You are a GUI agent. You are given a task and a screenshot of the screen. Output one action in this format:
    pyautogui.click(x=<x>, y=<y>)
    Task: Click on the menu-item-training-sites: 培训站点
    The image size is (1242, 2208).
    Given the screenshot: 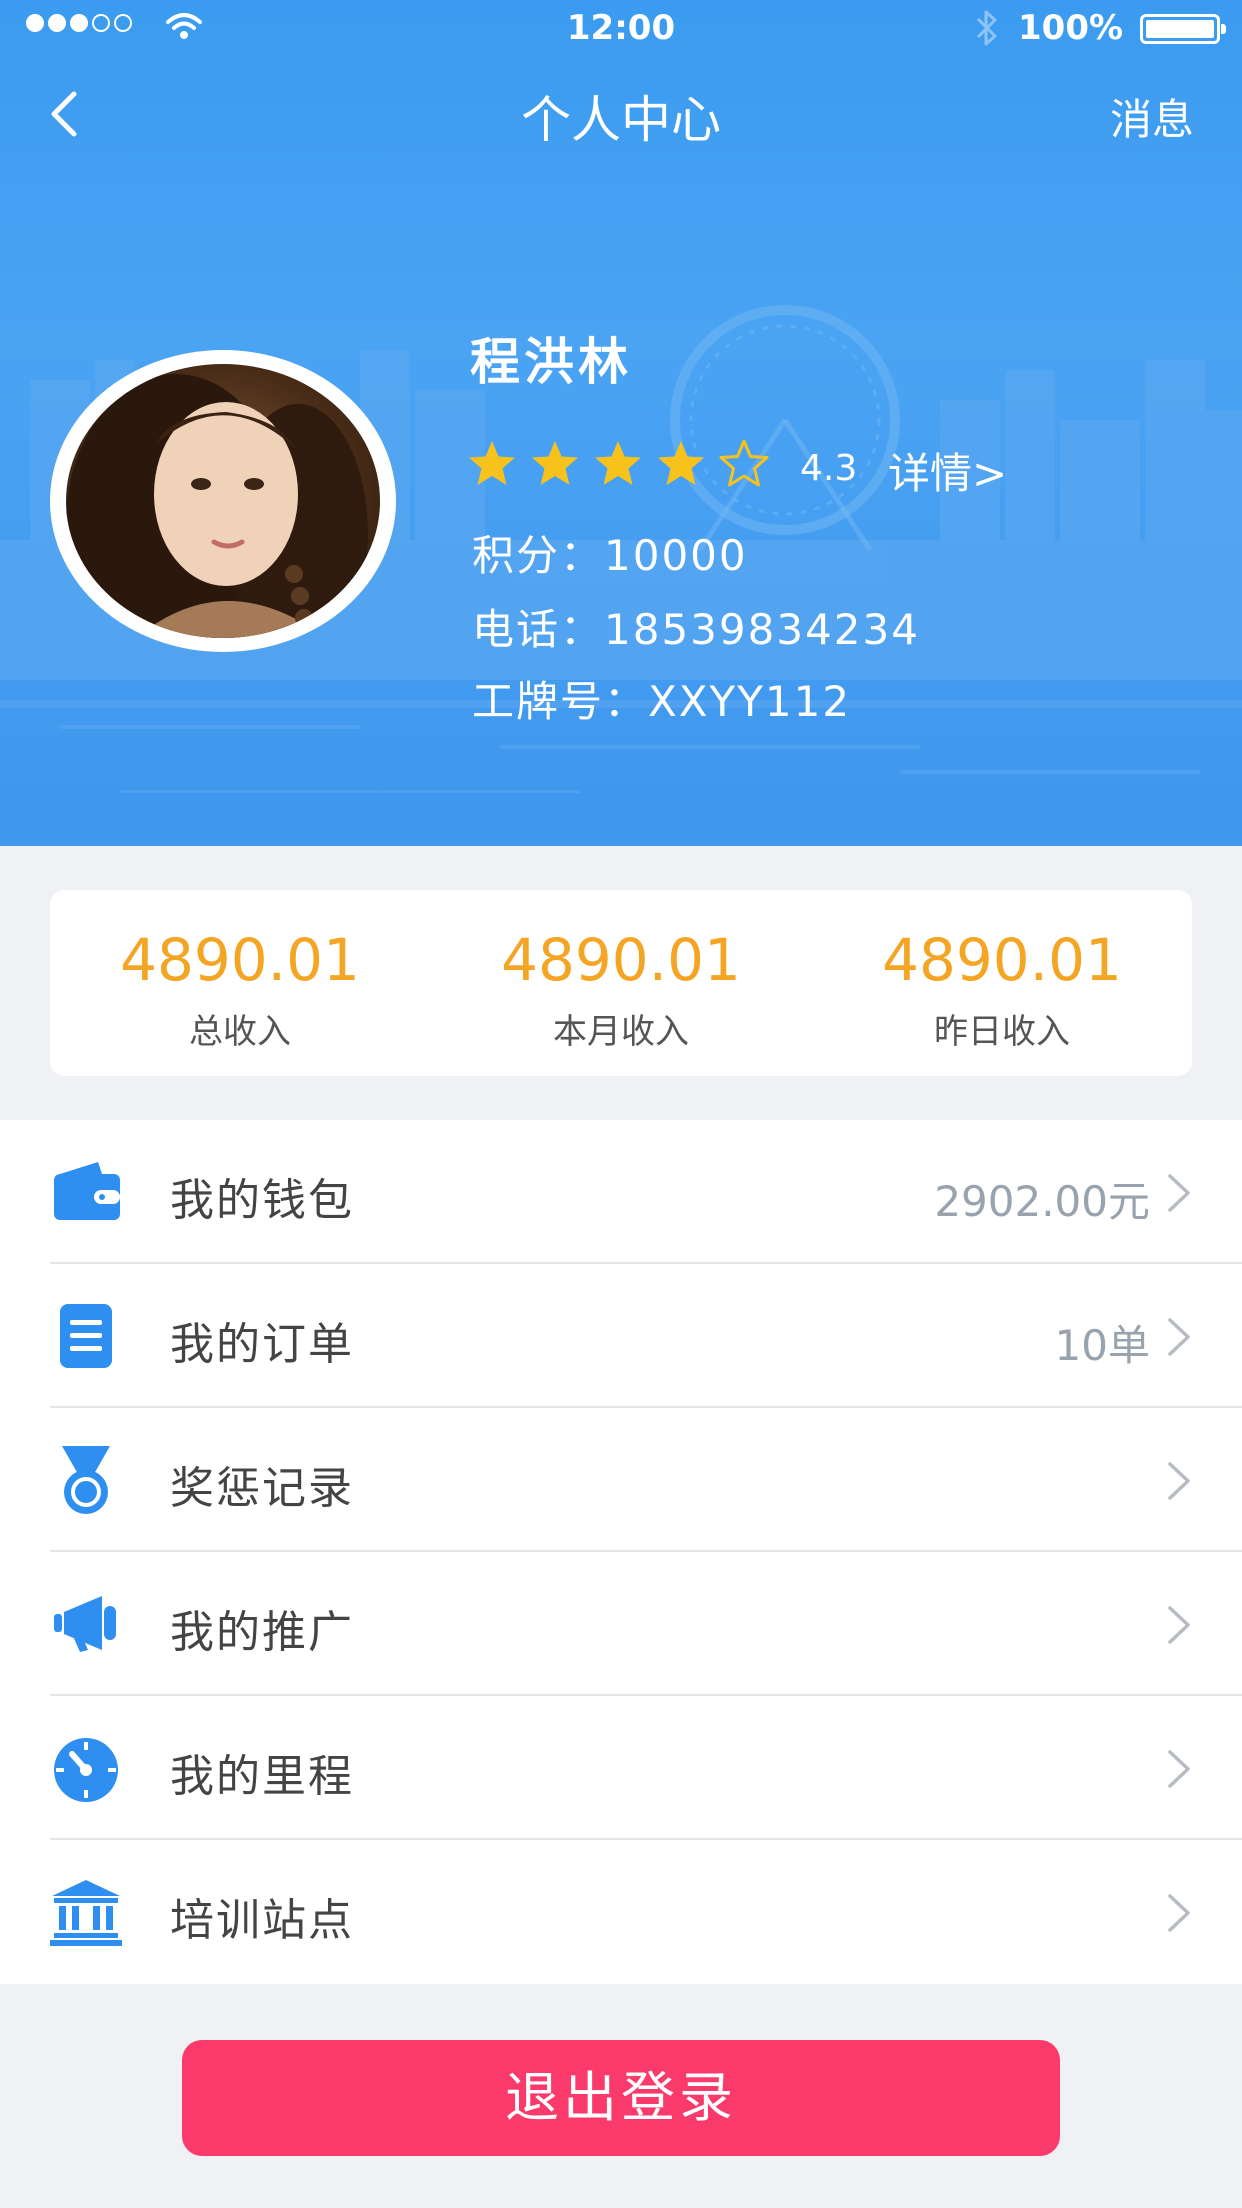 What is the action you would take?
    pyautogui.click(x=621, y=1912)
    